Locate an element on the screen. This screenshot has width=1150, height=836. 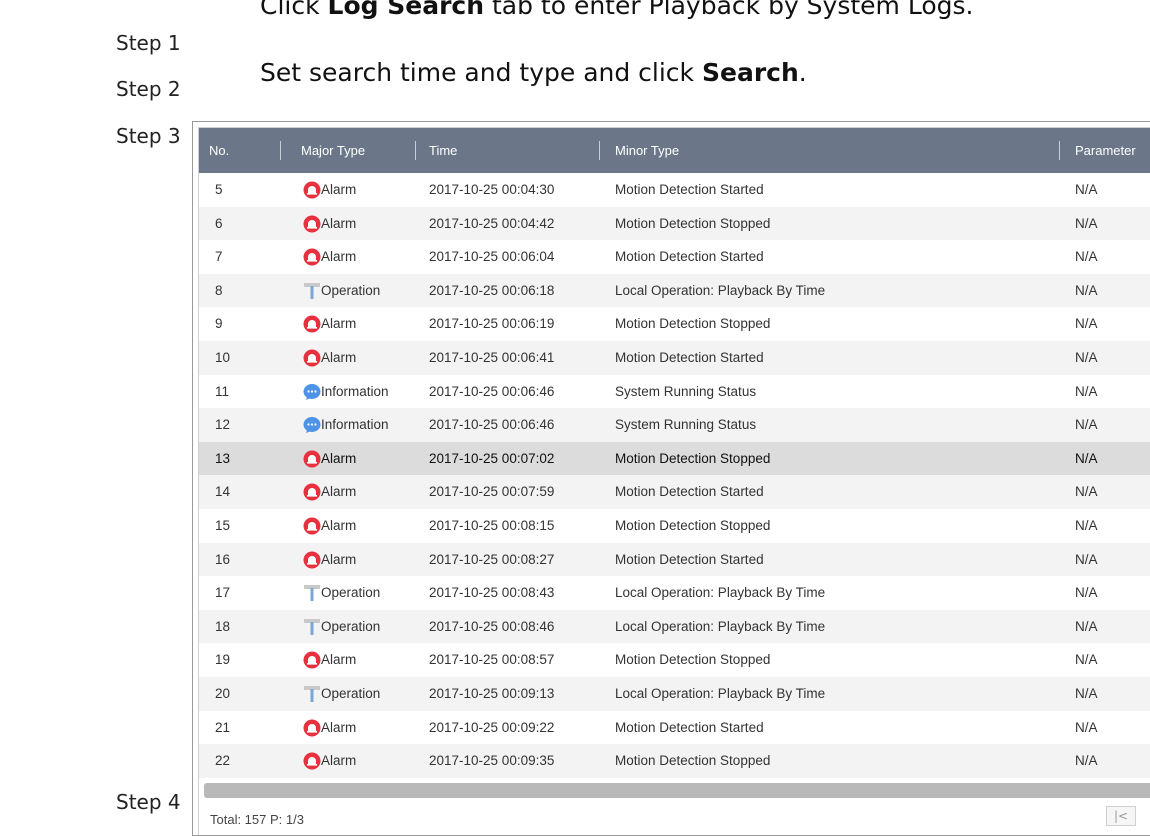
cell-no: 15 is located at coordinates (223, 525).